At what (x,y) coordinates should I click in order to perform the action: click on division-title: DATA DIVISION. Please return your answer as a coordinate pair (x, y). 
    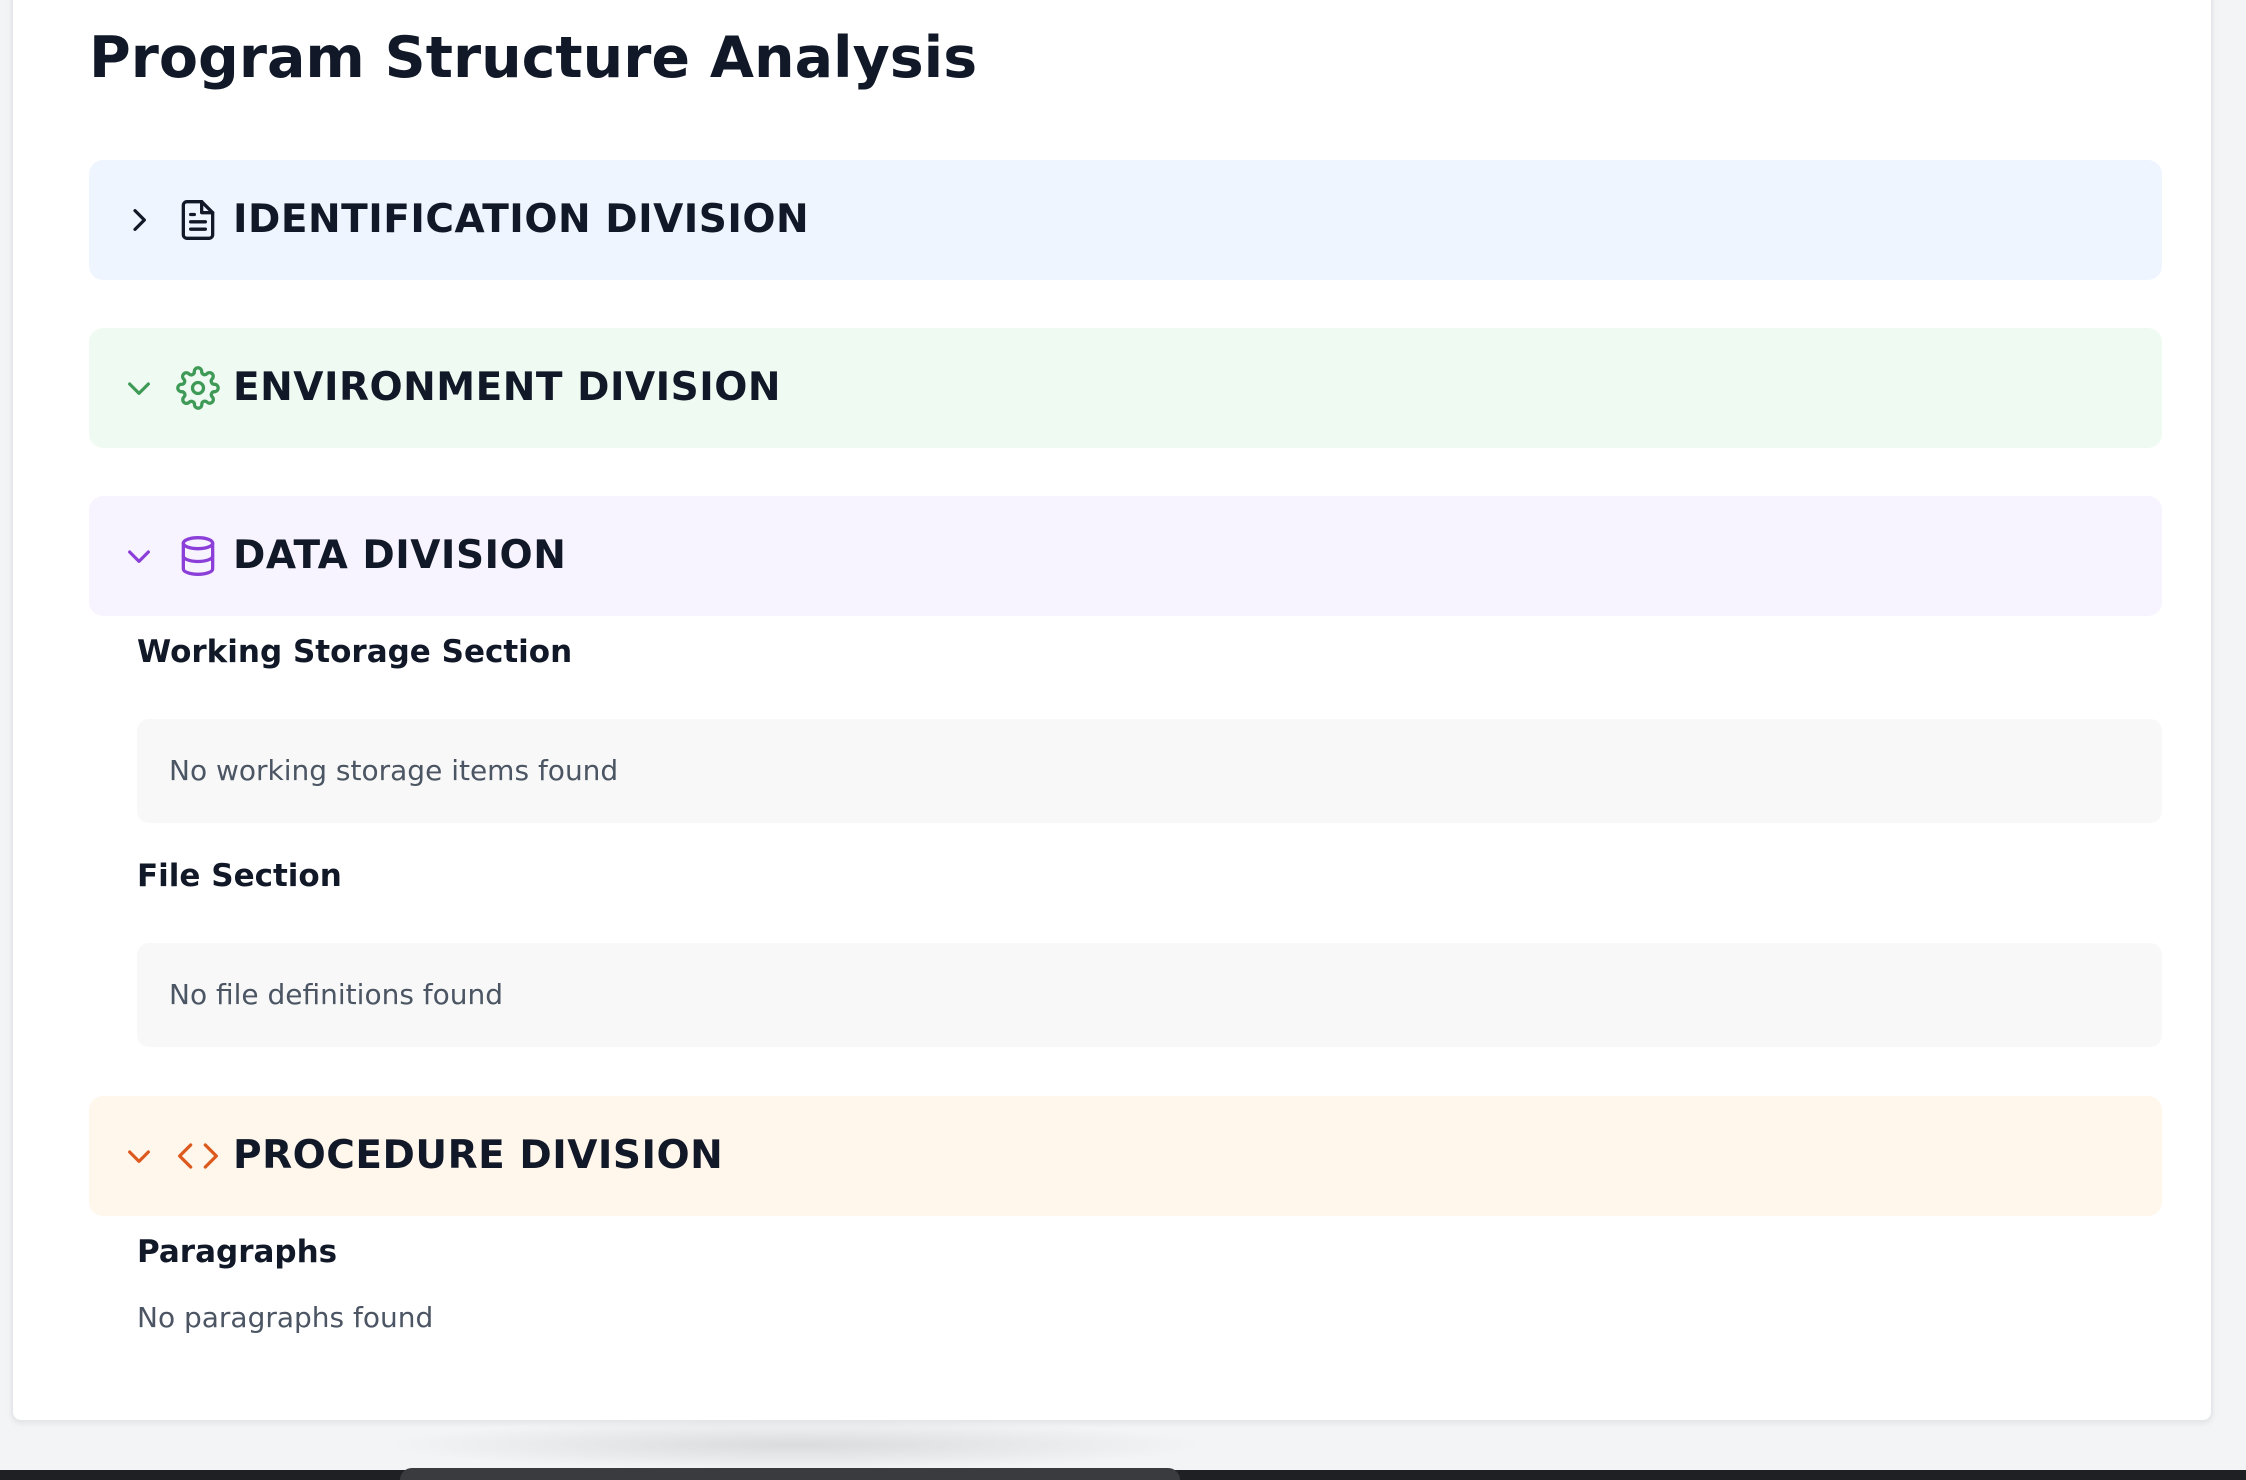
    Looking at the image, I should click on (400, 555).